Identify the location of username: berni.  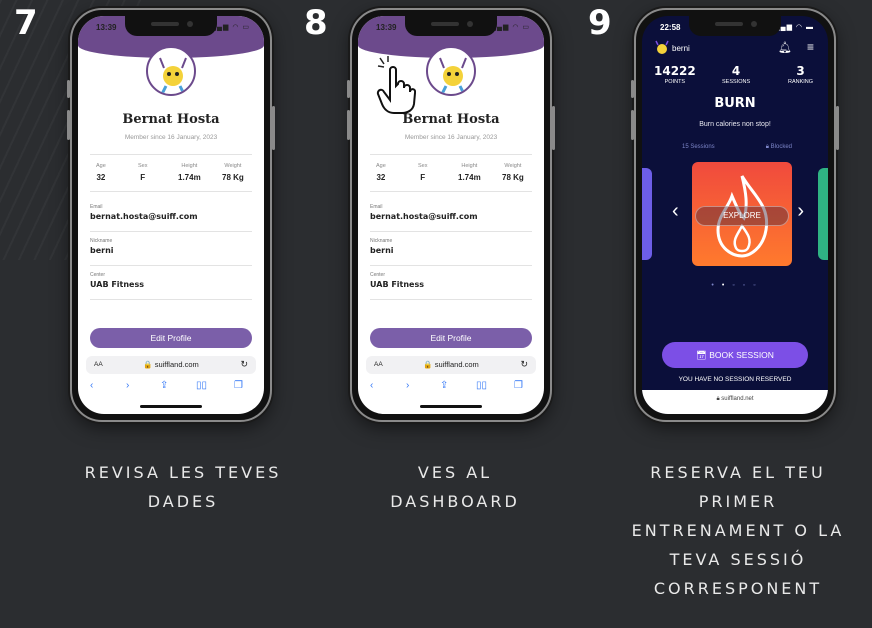
(681, 48).